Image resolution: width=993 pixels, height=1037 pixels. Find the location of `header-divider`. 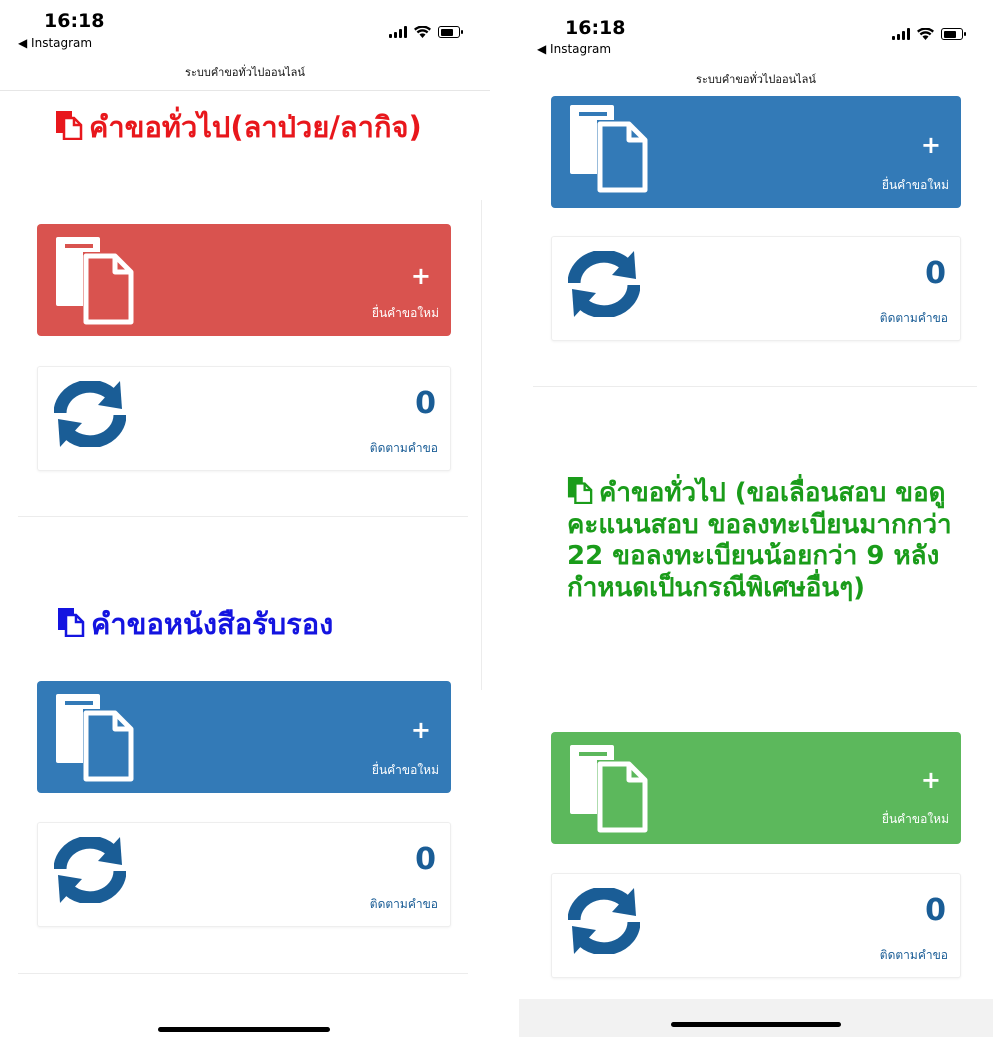

header-divider is located at coordinates (245, 90).